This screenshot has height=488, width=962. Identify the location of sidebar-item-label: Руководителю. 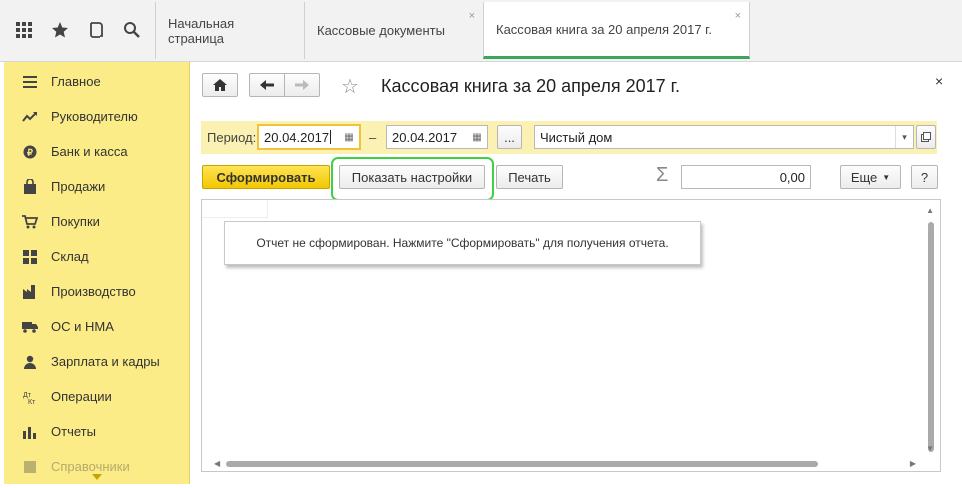
(94, 116).